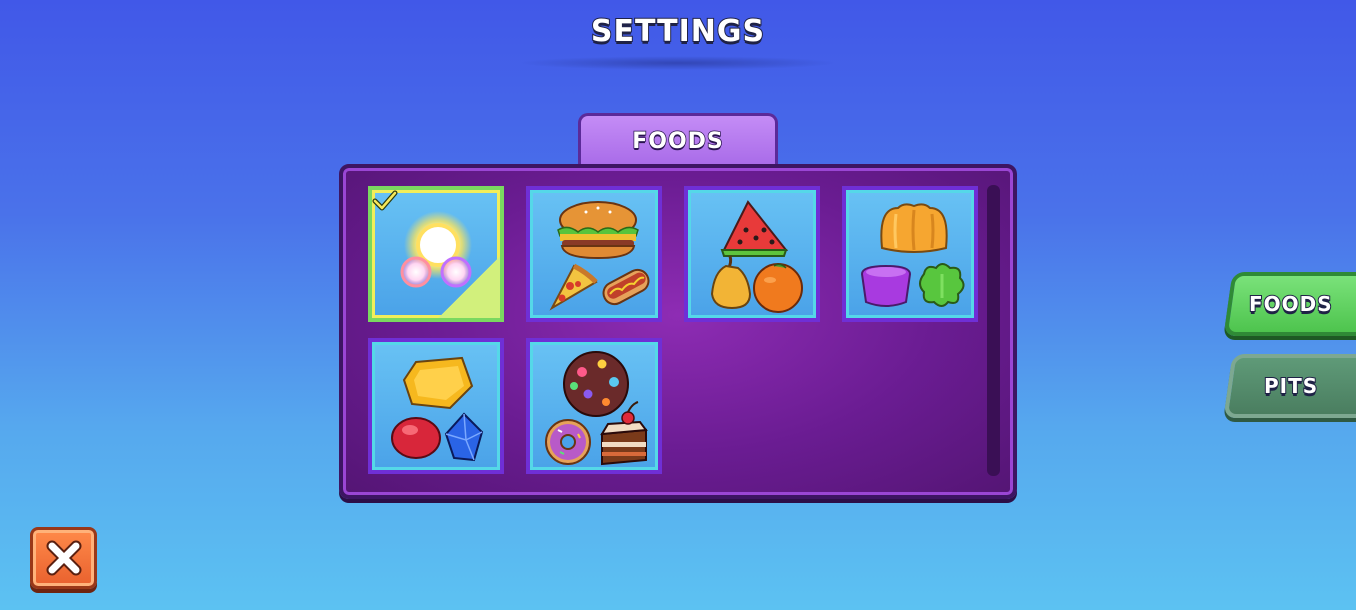 The image size is (1356, 610). I want to click on panel-tab-foods: FOODS, so click(678, 140).